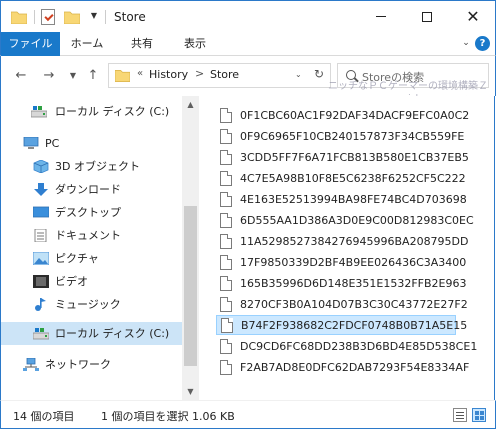 The image size is (496, 429). I want to click on 3d-objects-icon, so click(41, 166).